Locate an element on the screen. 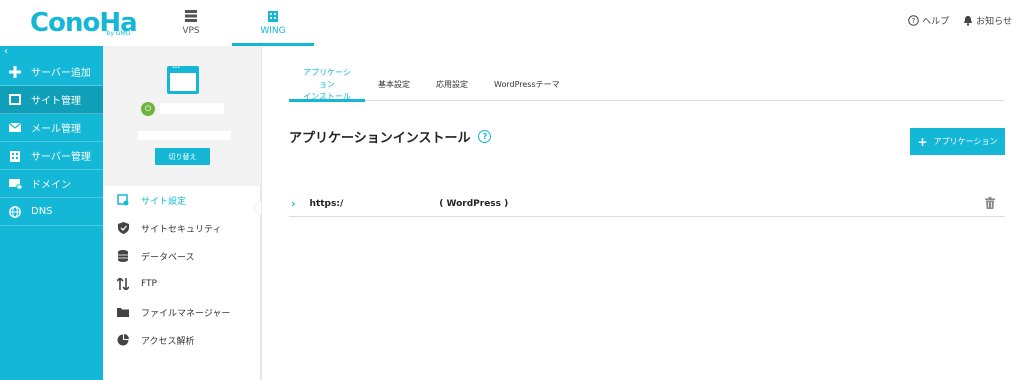 Image resolution: width=1024 pixels, height=380 pixels. tab-label-line1: アプリケーション is located at coordinates (327, 78).